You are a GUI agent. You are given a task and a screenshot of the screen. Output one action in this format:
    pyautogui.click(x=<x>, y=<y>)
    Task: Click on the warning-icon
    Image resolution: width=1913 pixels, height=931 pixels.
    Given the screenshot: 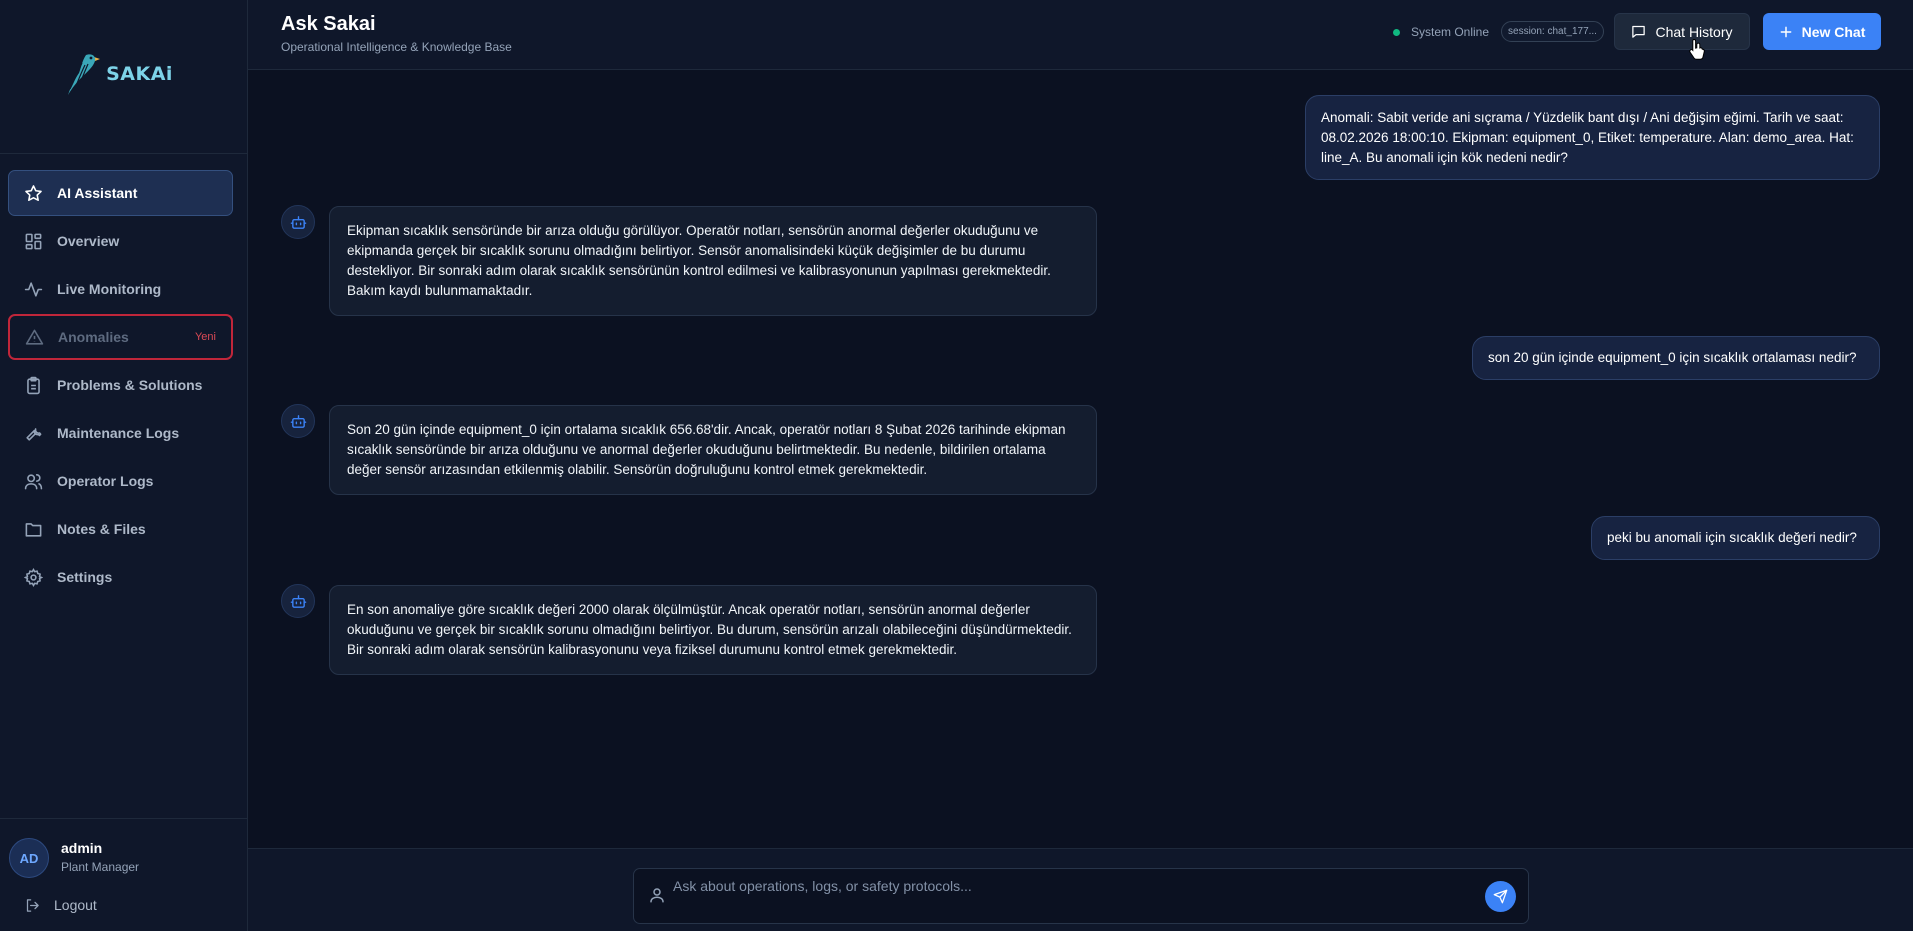 What is the action you would take?
    pyautogui.click(x=34, y=337)
    